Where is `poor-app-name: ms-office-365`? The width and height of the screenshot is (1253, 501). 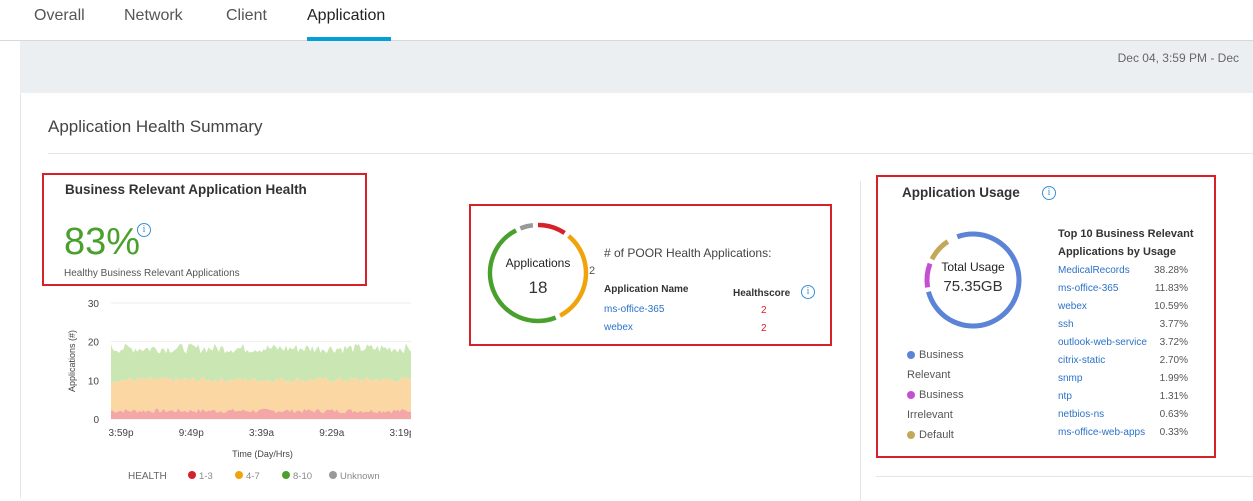 poor-app-name: ms-office-365 is located at coordinates (634, 309).